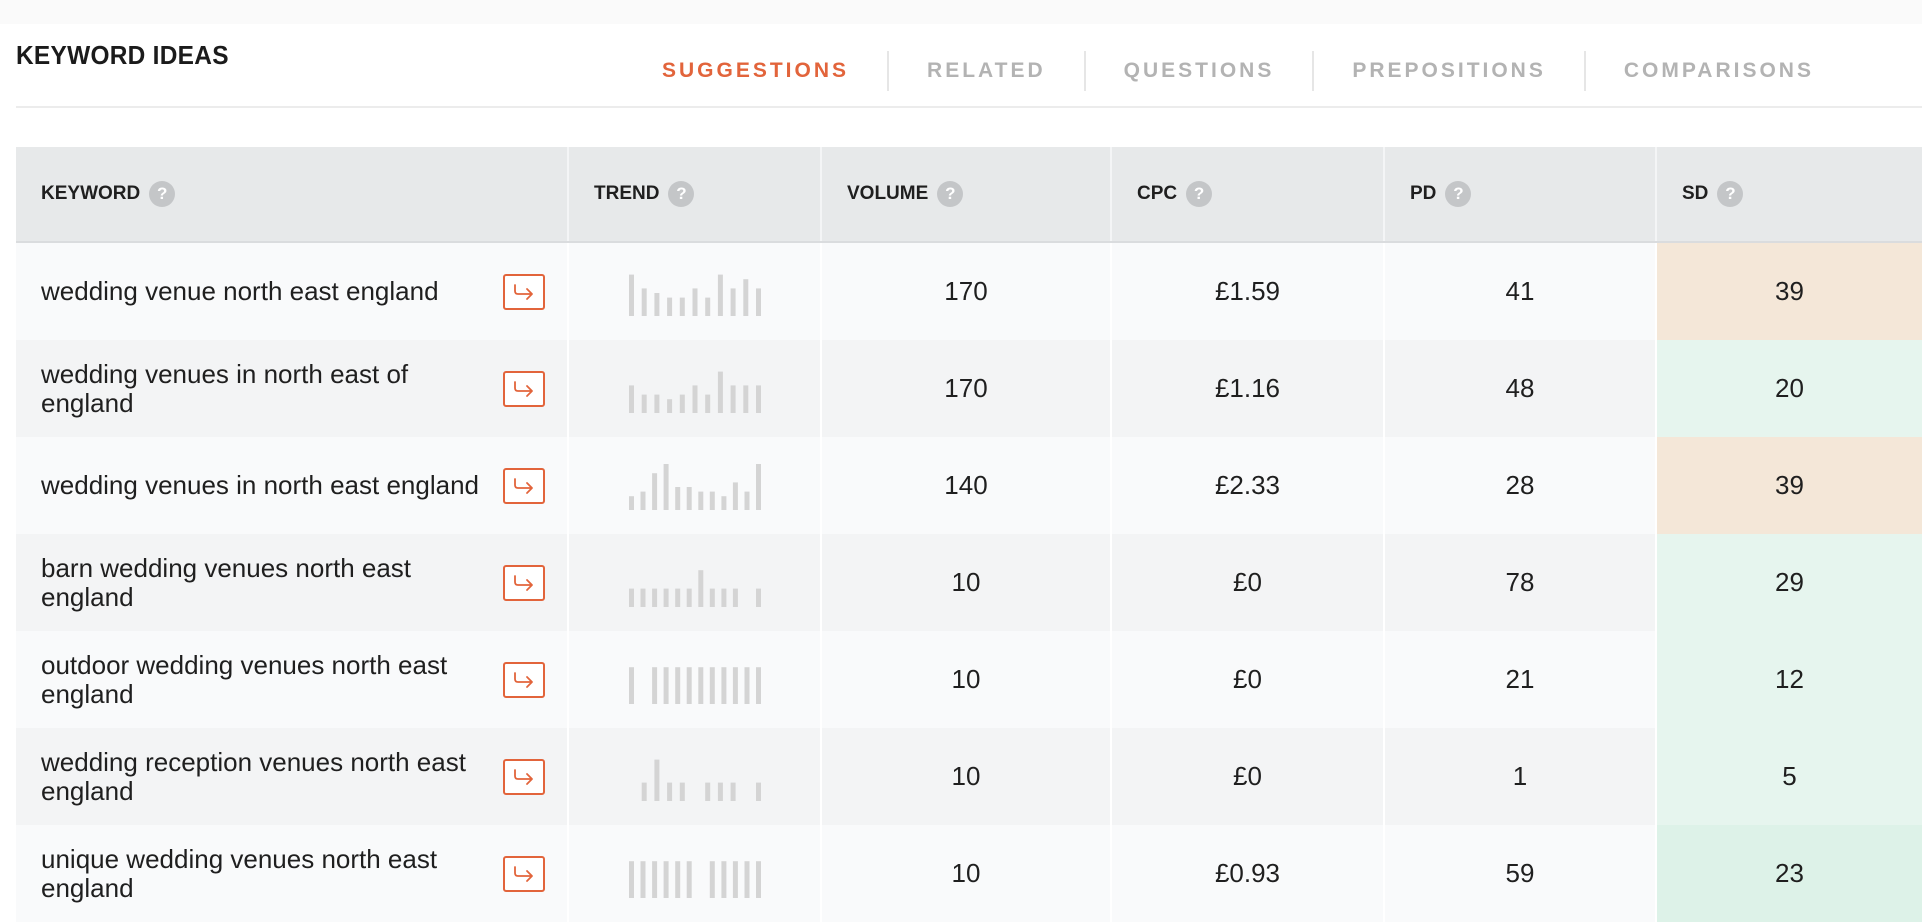  I want to click on column-header-cpc: CPC ?, so click(1248, 194).